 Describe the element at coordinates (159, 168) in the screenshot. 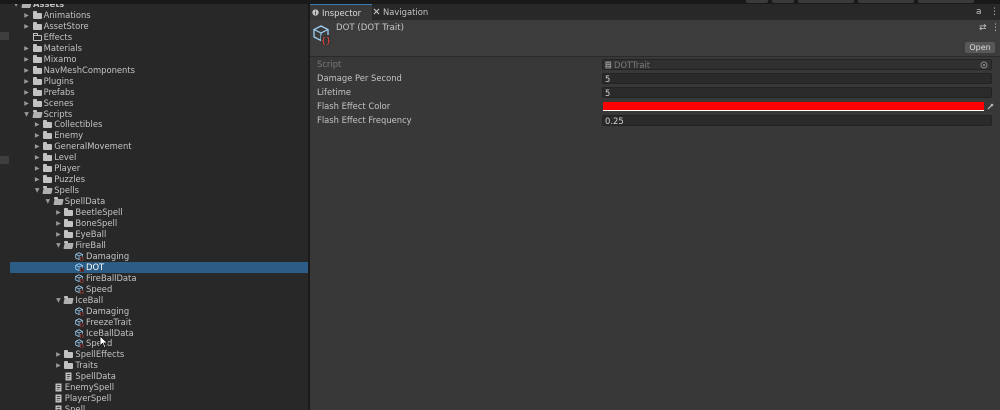

I see `tree-item: ▶ Player` at that location.